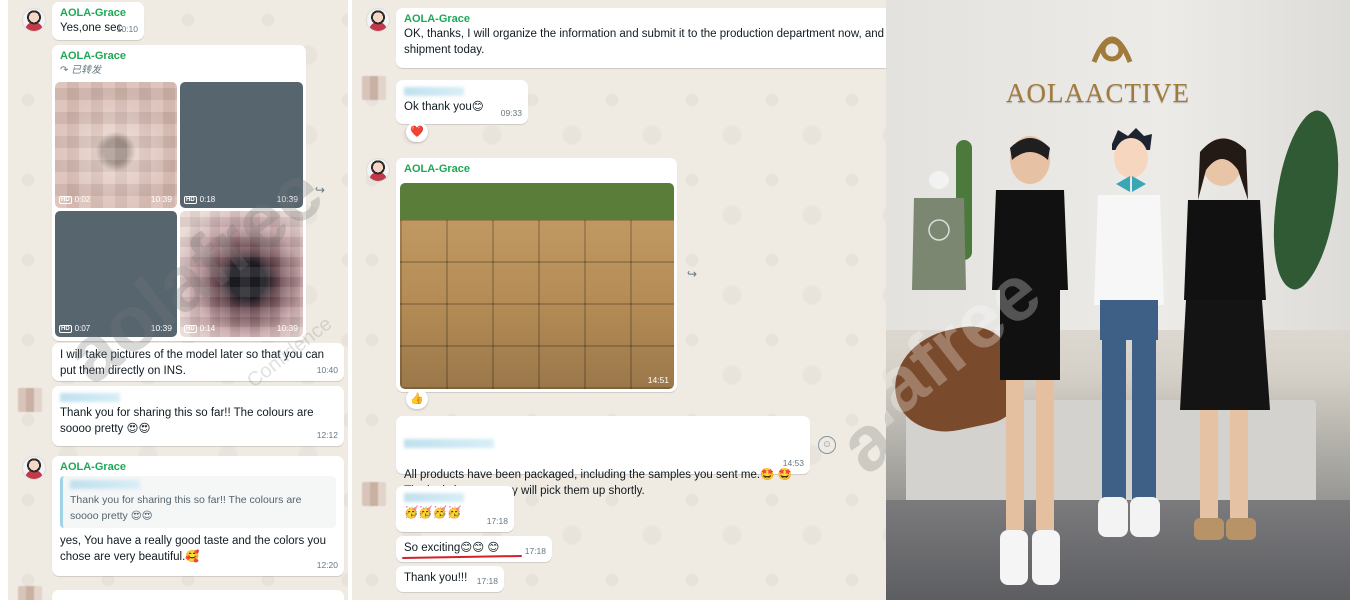  I want to click on reaction-heart: ❤️, so click(417, 132).